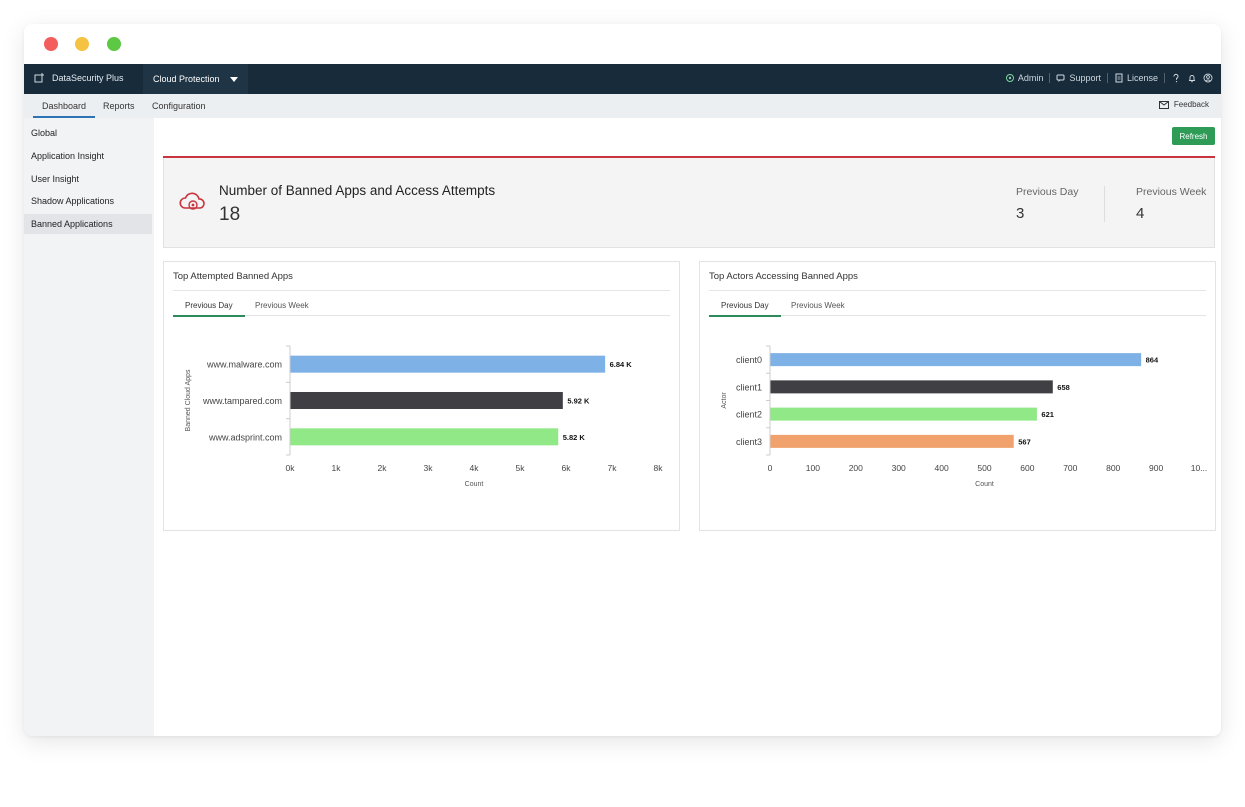 The image size is (1245, 807). I want to click on data-label: 5.82 K, so click(574, 437).